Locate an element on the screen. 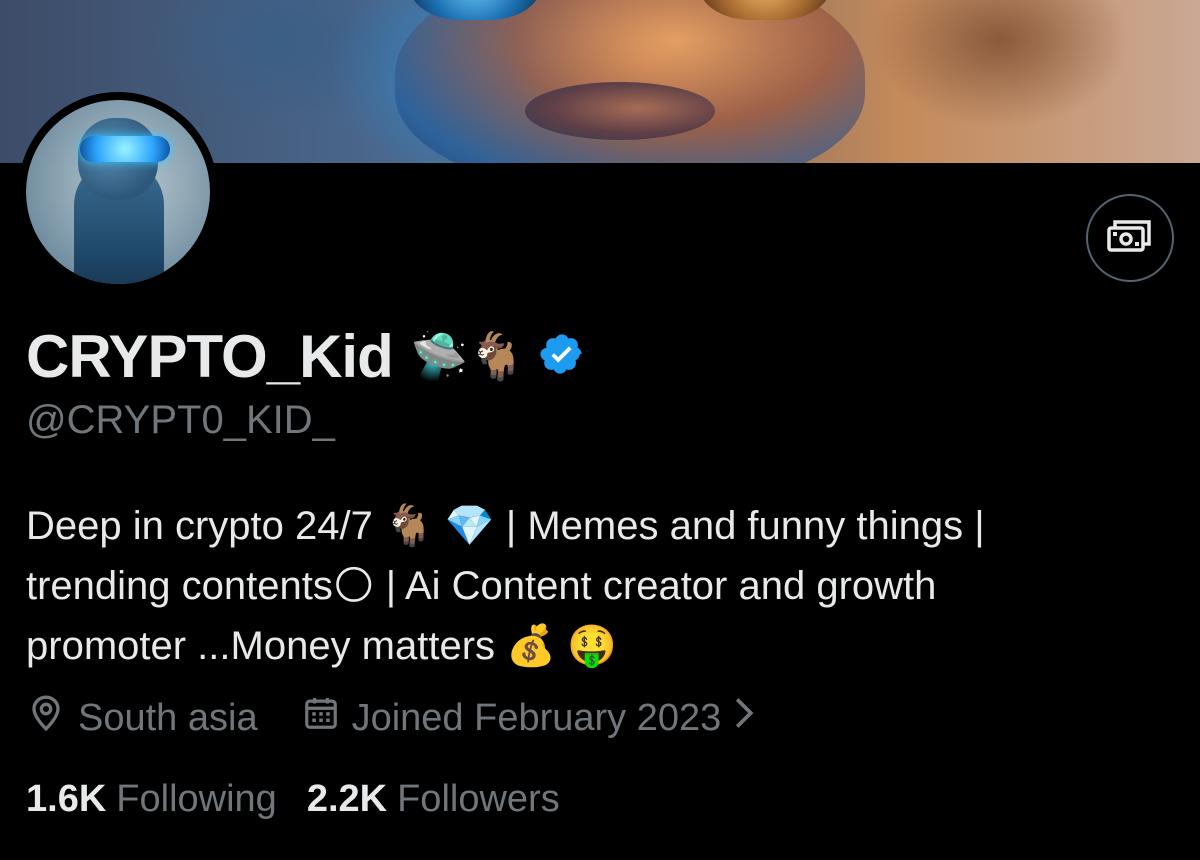 The image size is (1200, 860). subscription-money-icon is located at coordinates (1130, 238).